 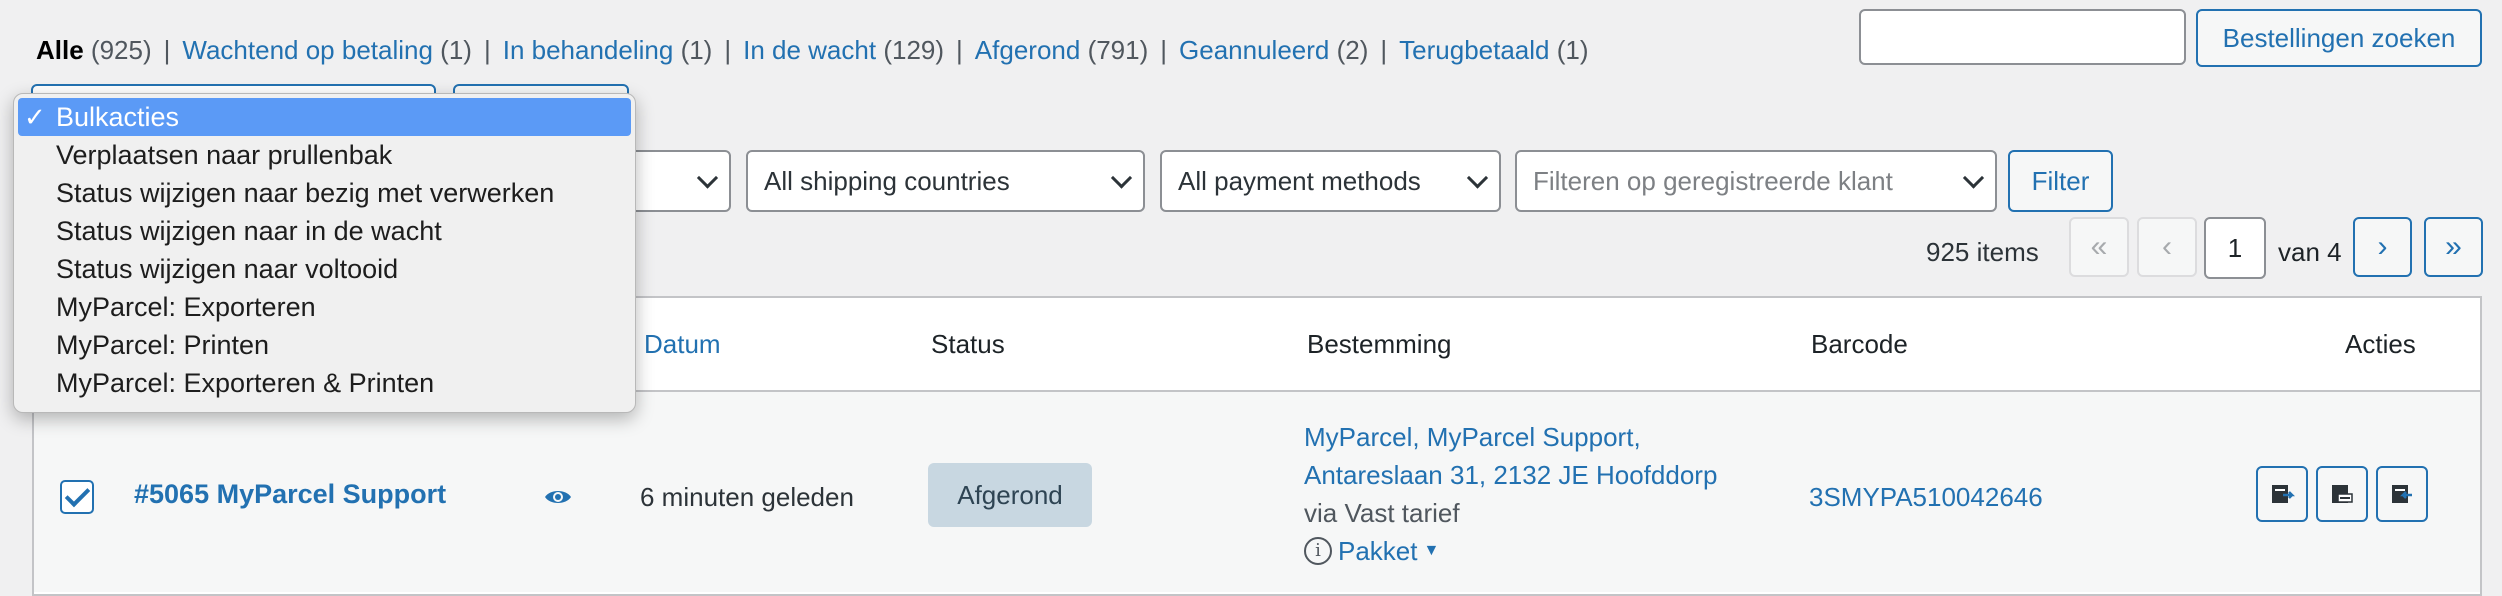 I want to click on return-label-action-button, so click(x=2402, y=494).